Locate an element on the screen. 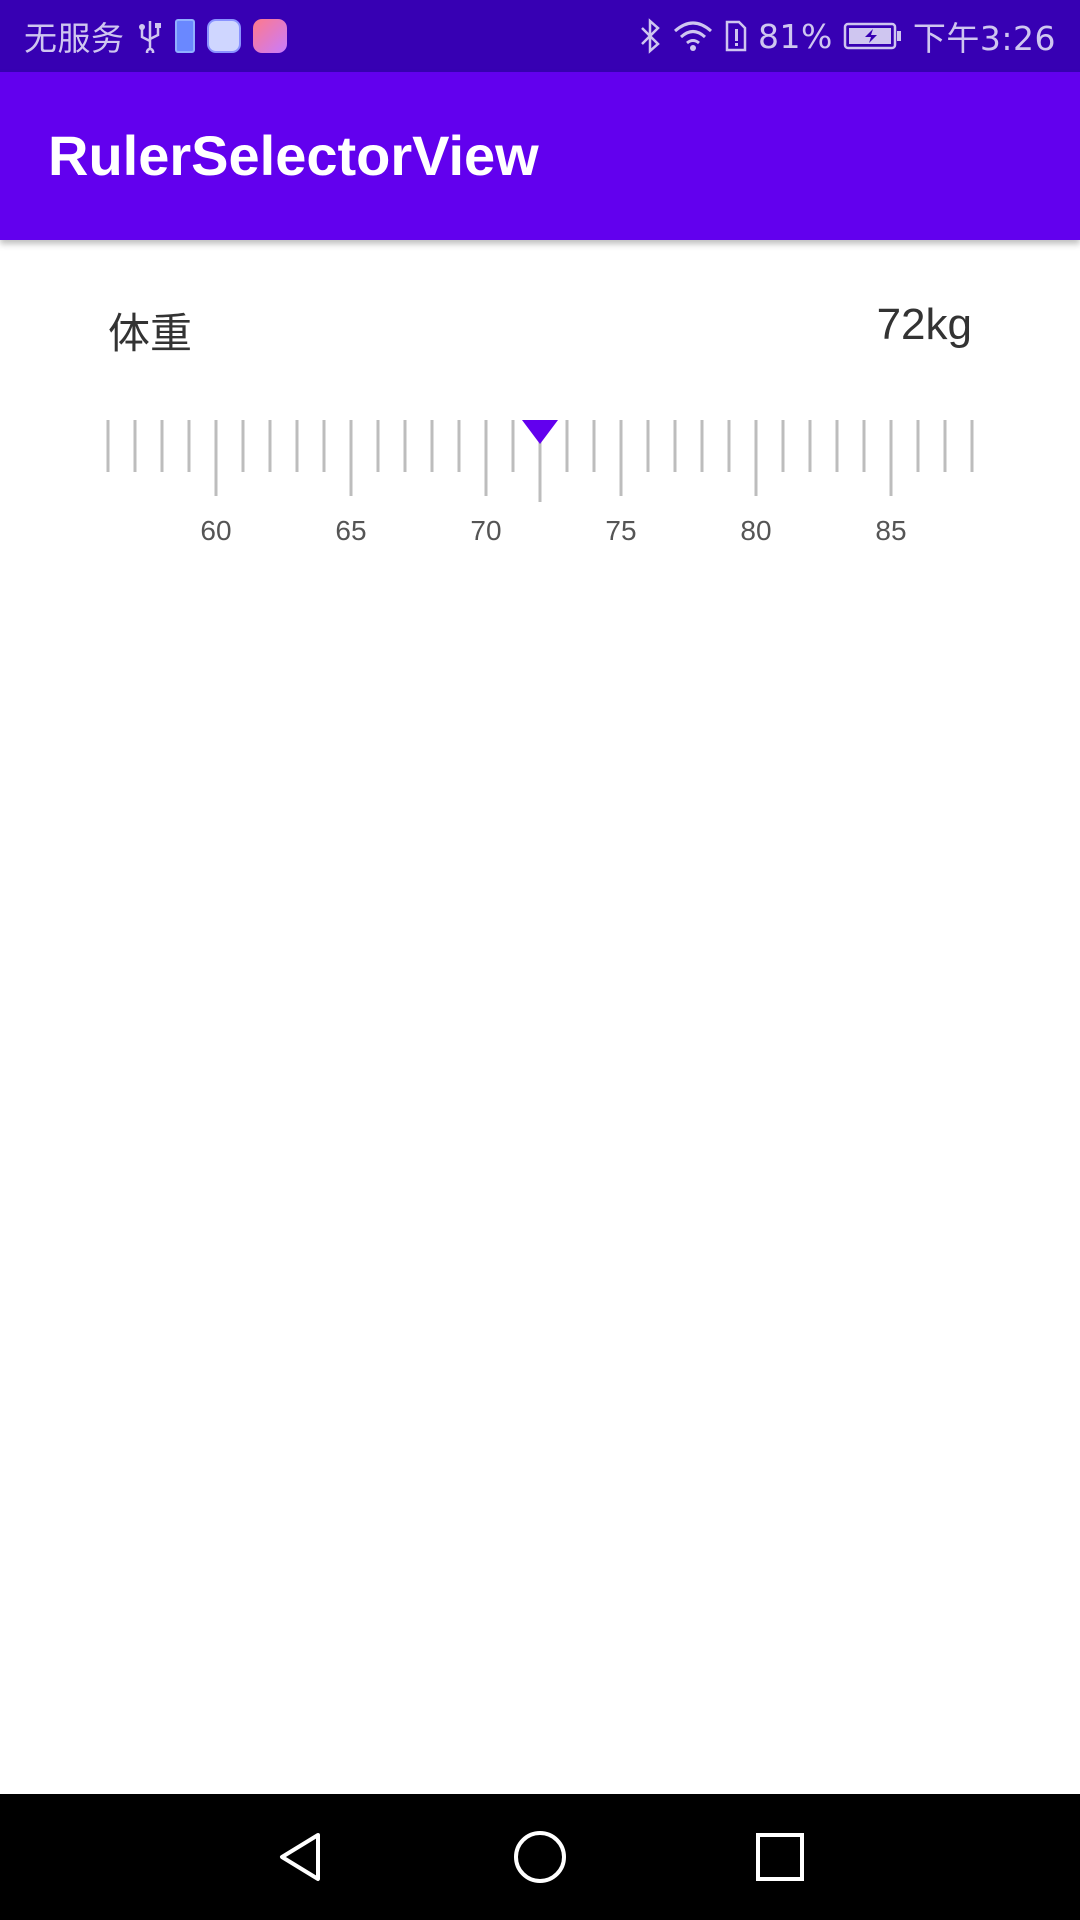 The image size is (1080, 1920). sim-alert-icon is located at coordinates (736, 36).